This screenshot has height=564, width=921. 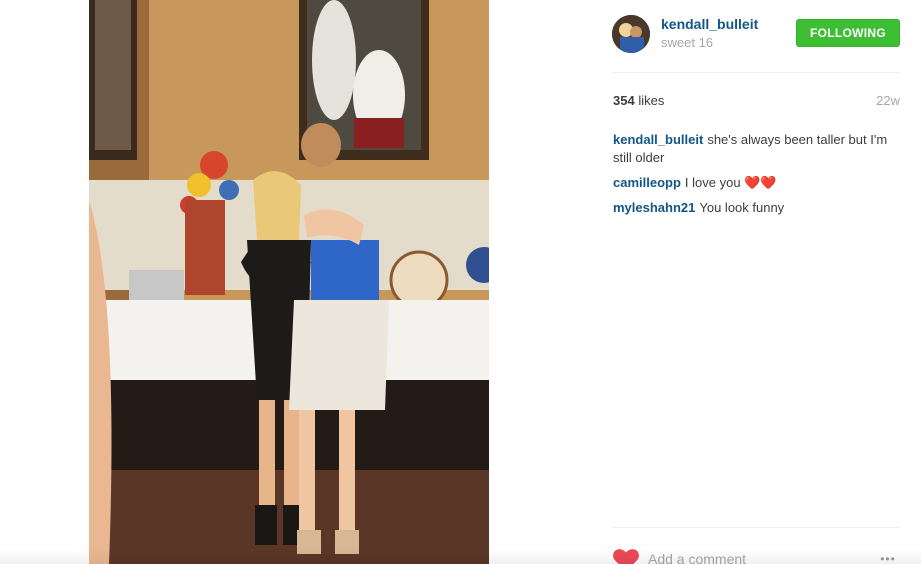 What do you see at coordinates (742, 207) in the screenshot?
I see `comment-text: You look funny` at bounding box center [742, 207].